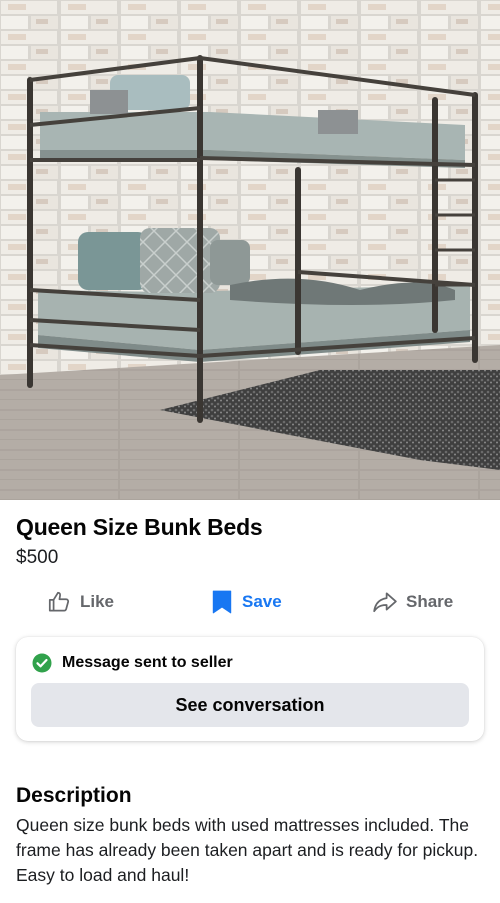 This screenshot has height=903, width=500. I want to click on like-button: Like, so click(80, 602).